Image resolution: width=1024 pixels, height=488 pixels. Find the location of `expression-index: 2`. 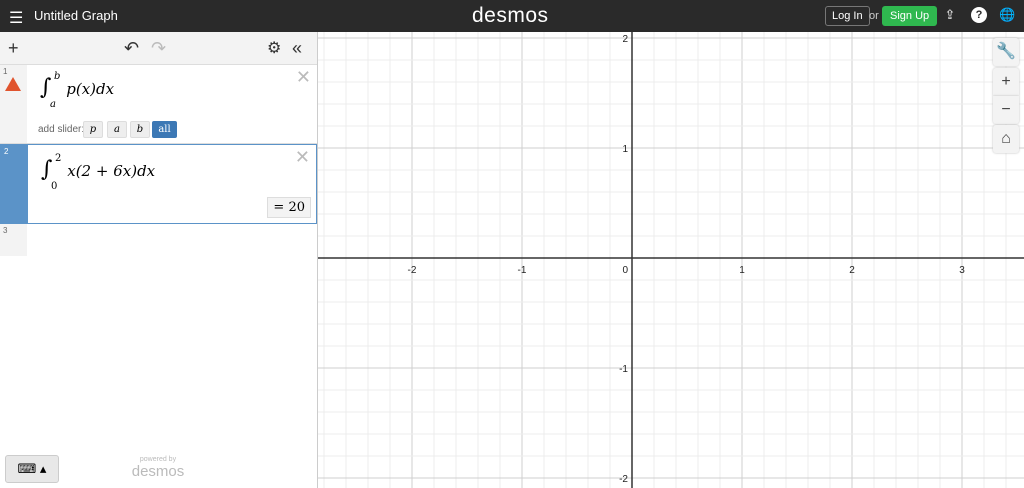

expression-index: 2 is located at coordinates (6, 151).